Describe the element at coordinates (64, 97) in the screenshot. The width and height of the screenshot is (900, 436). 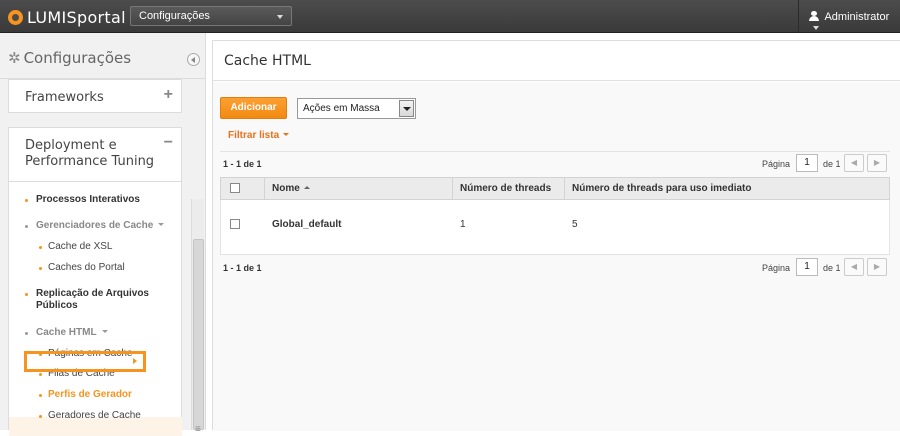
I see `panel-title: Frameworks` at that location.